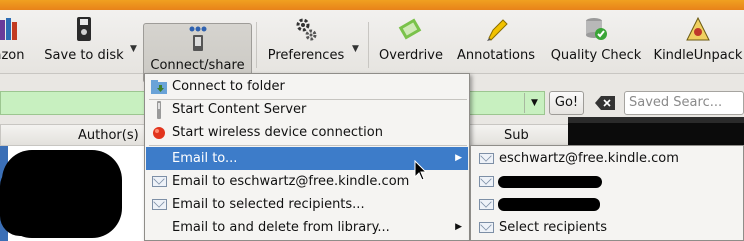  Describe the element at coordinates (589, 158) in the screenshot. I see `submenu-item-label: eschwartz@free.kindle.com` at that location.